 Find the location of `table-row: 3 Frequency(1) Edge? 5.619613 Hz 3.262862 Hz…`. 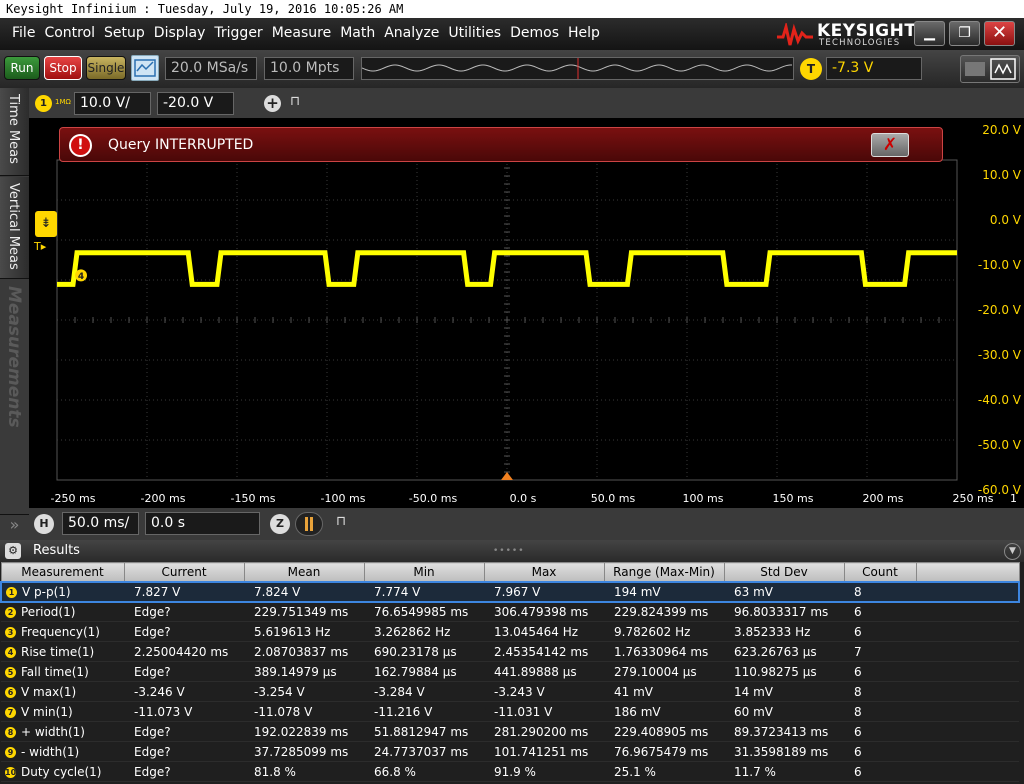

table-row: 3 Frequency(1) Edge? 5.619613 Hz 3.262862 Hz… is located at coordinates (510, 631).